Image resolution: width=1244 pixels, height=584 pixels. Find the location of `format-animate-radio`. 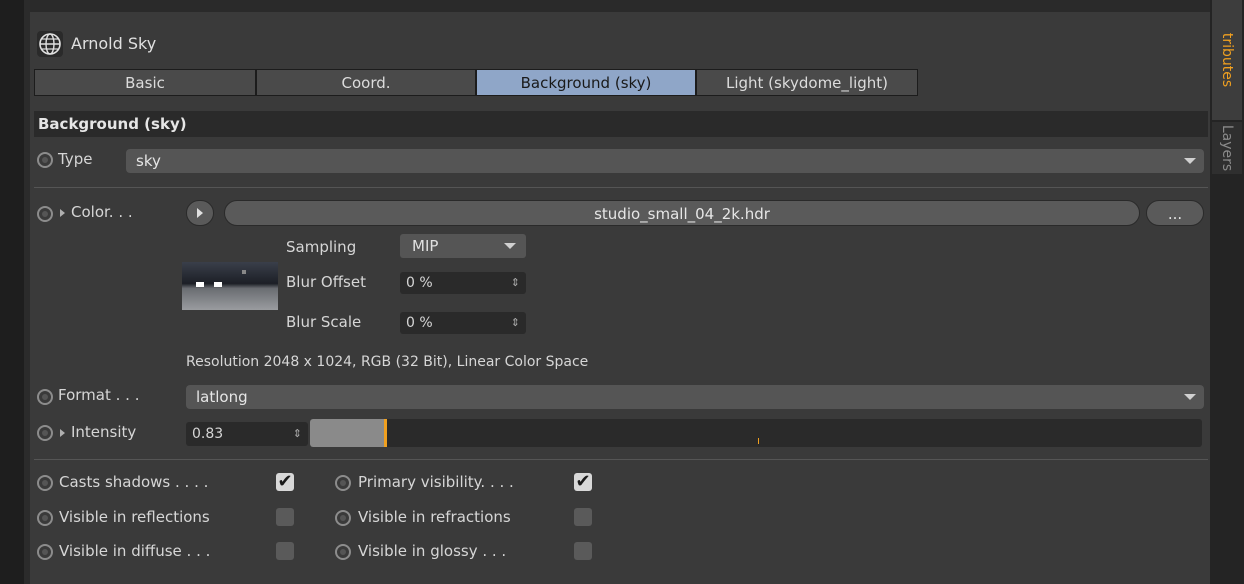

format-animate-radio is located at coordinates (45, 397).